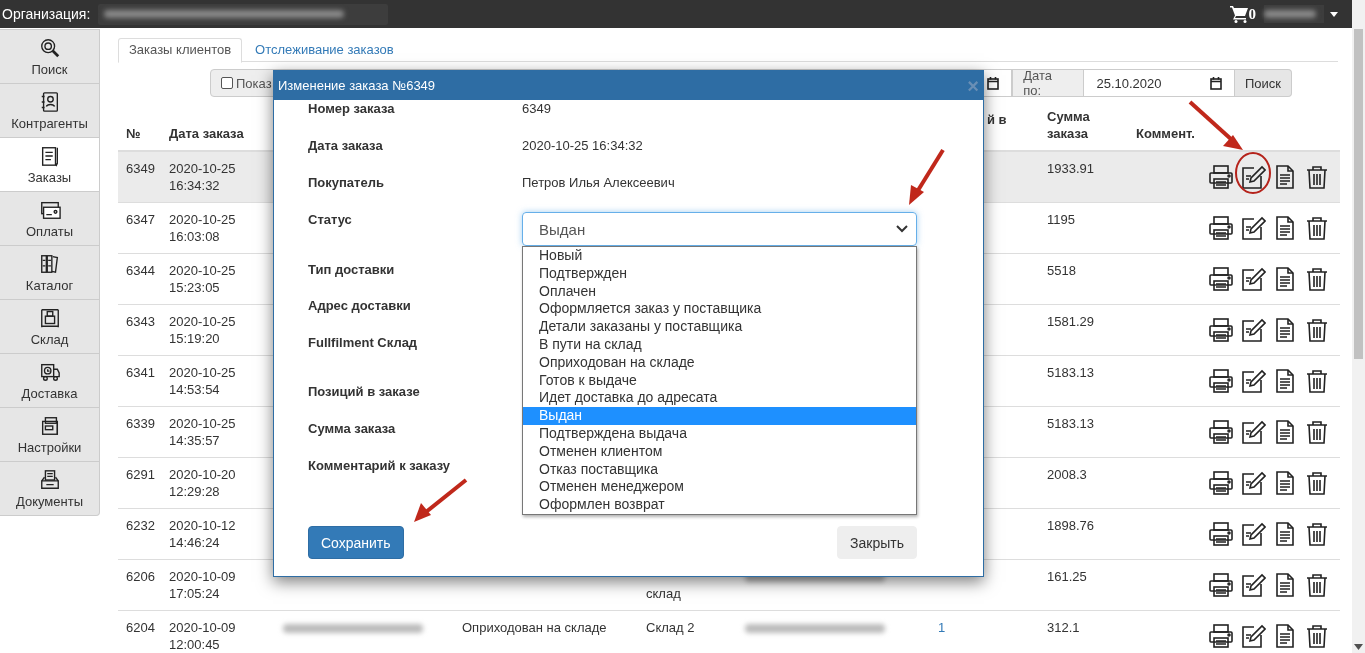 This screenshot has width=1365, height=653. I want to click on column-header: Коммент., so click(1165, 134).